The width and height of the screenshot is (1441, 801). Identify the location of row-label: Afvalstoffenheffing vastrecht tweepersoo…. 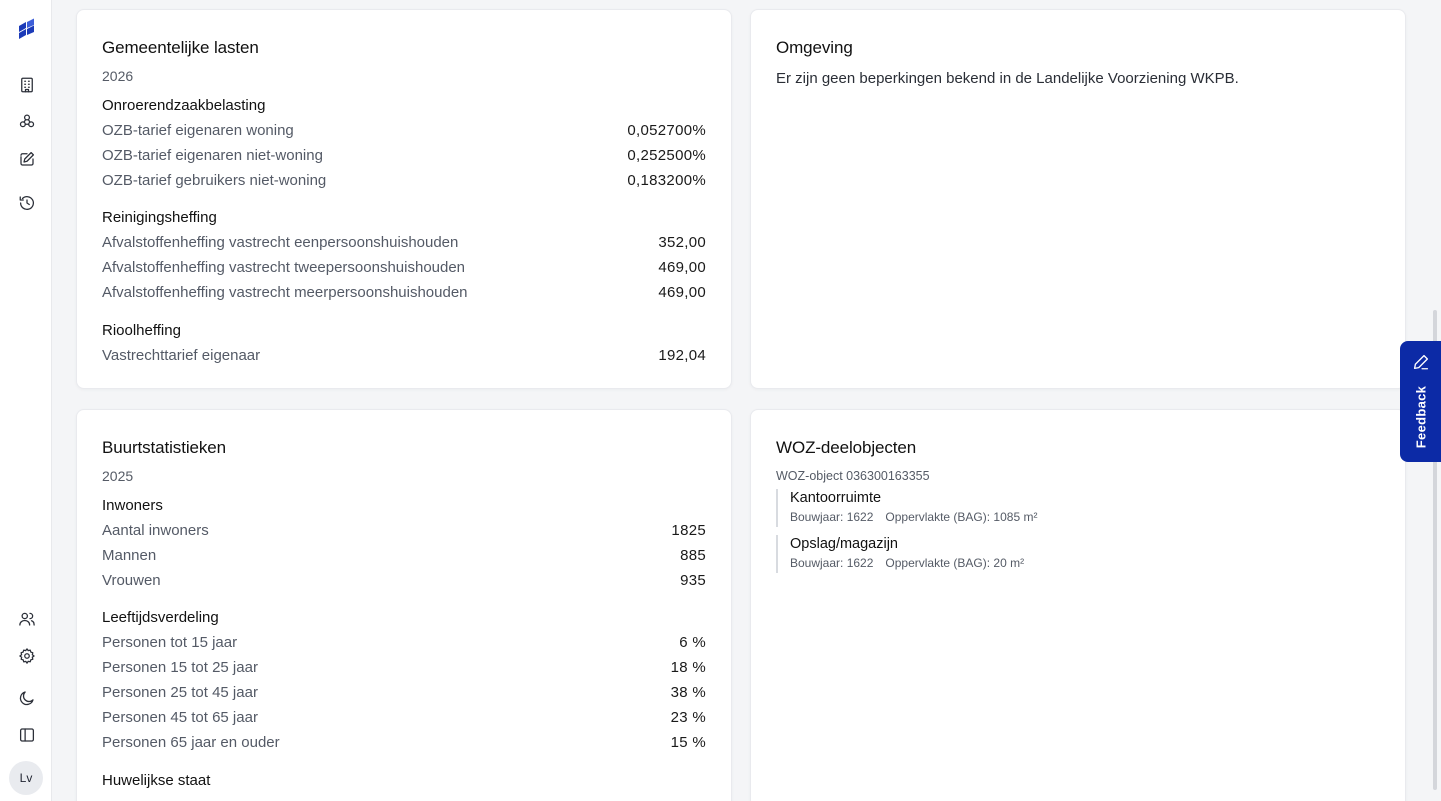
(284, 267).